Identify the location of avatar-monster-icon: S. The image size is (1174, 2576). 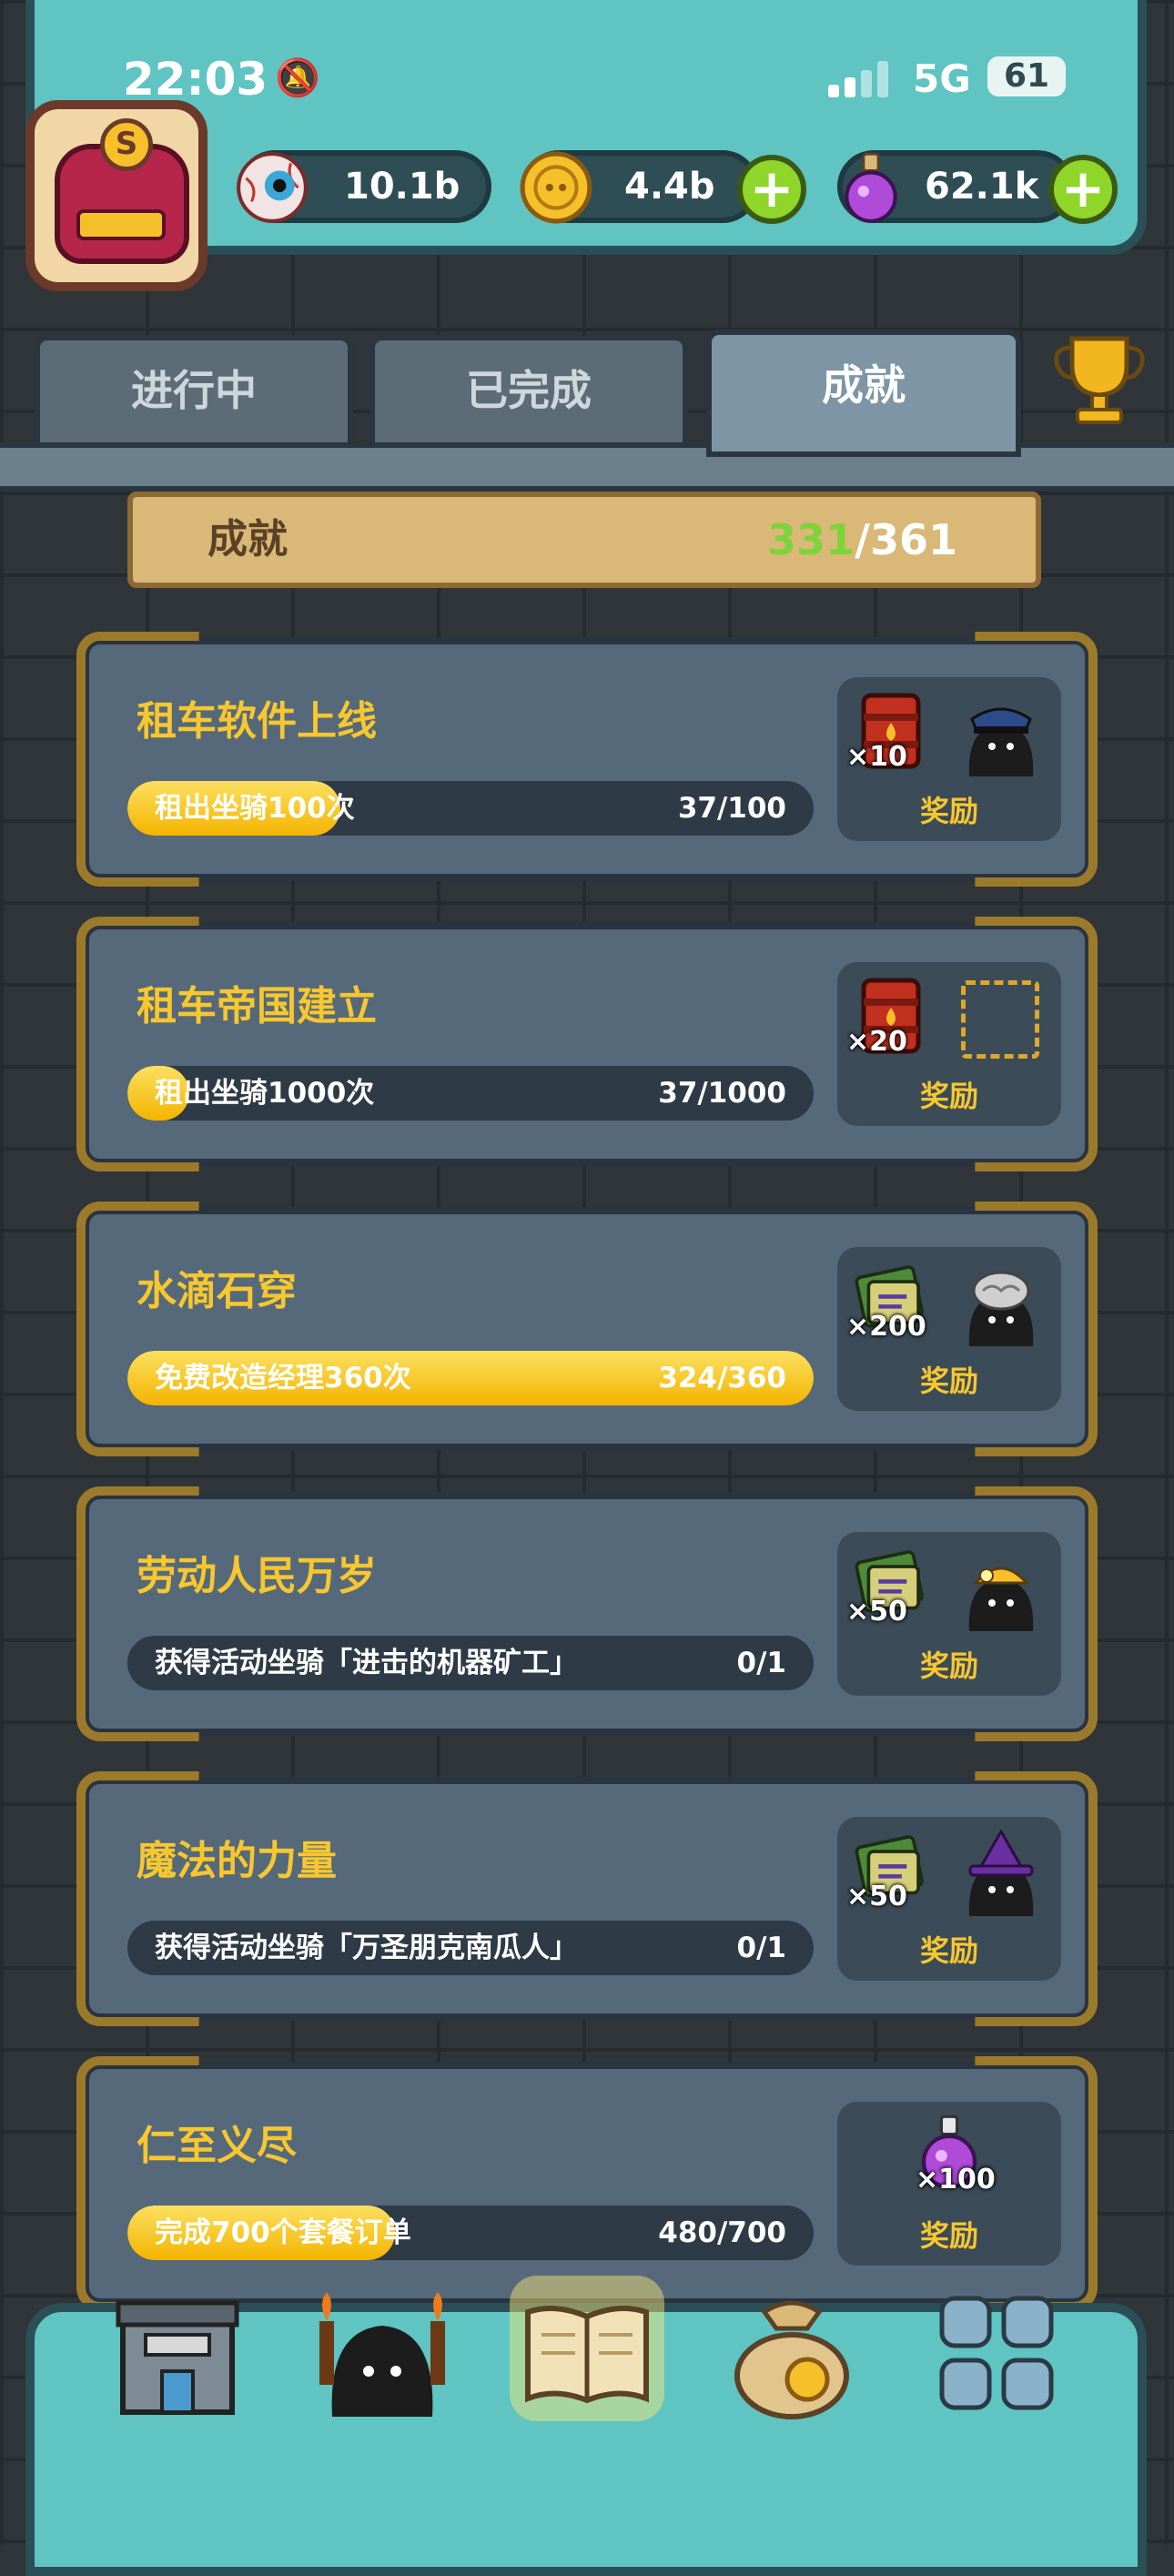
(122, 191).